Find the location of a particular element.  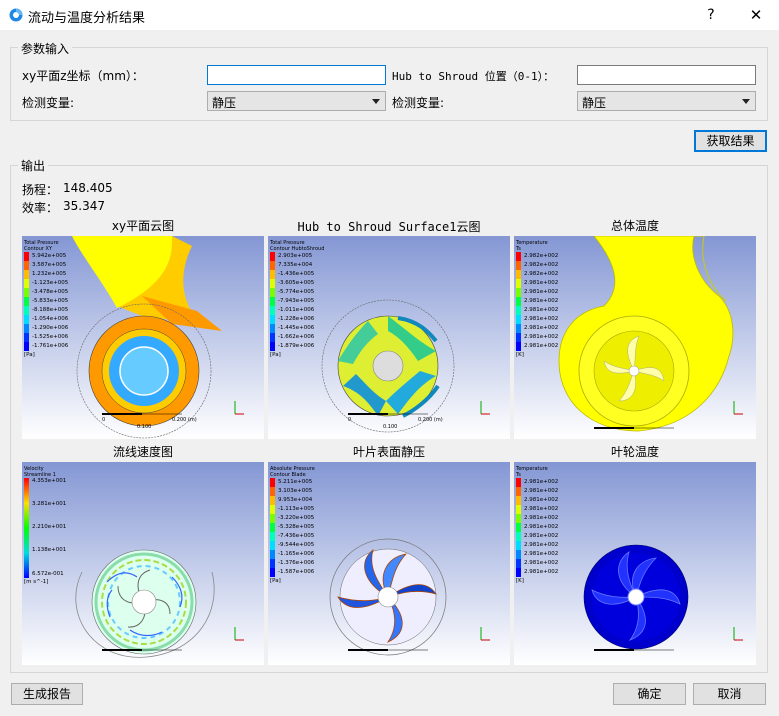

legend-value: -1.662e+006 is located at coordinates (296, 337).